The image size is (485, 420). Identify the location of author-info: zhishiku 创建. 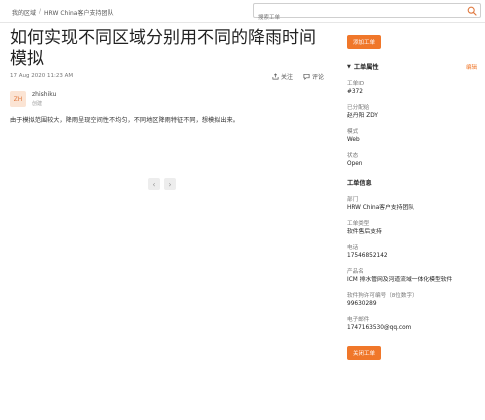
(44, 99).